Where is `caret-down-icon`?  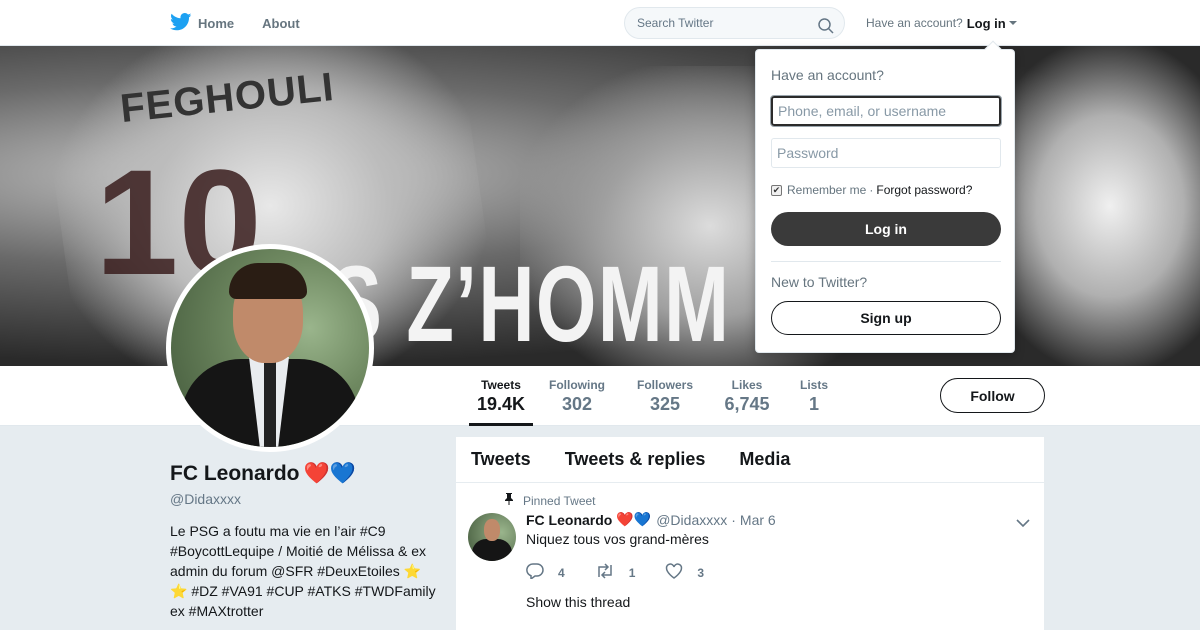
caret-down-icon is located at coordinates (1012, 23).